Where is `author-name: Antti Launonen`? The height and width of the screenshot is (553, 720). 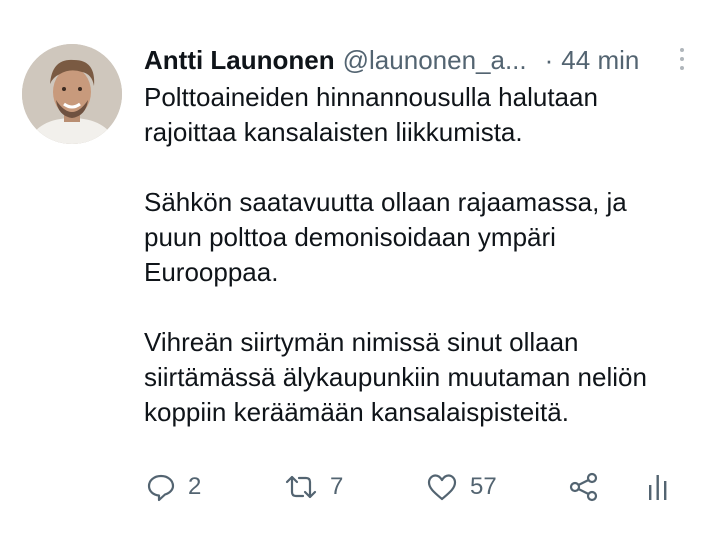
author-name: Antti Launonen is located at coordinates (239, 60).